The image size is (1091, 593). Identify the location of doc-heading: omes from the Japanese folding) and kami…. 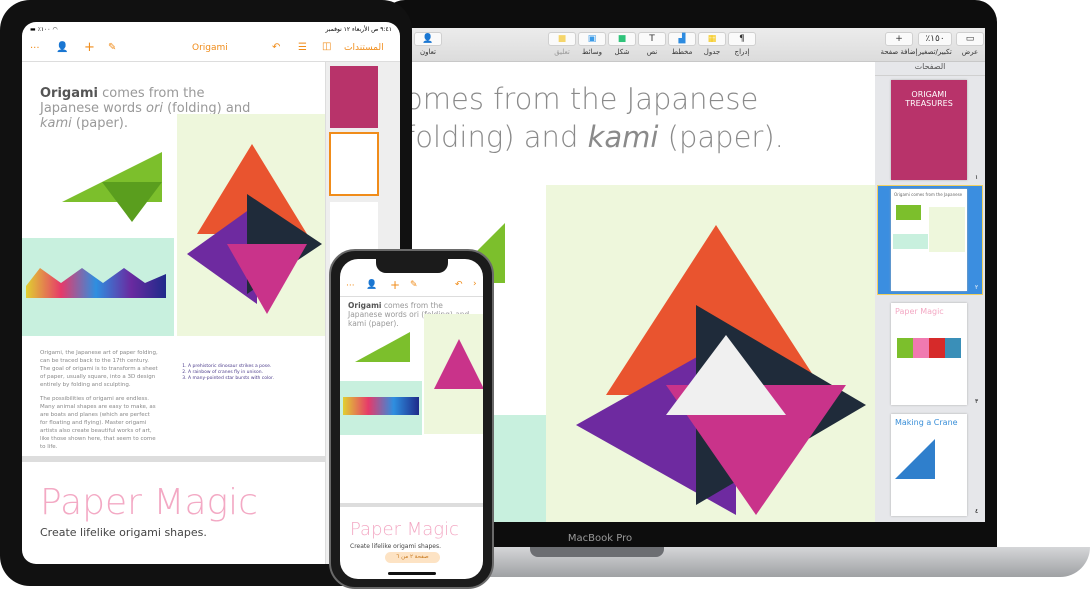
(594, 118).